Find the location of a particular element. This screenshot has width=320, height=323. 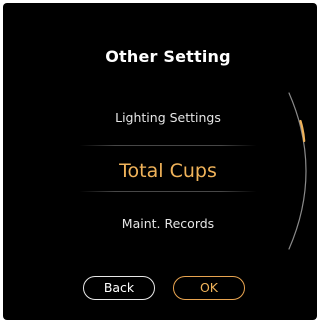

back-button: Back is located at coordinates (119, 288).